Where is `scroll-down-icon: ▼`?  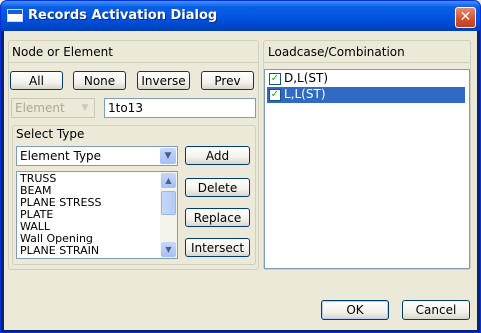 scroll-down-icon: ▼ is located at coordinates (168, 249).